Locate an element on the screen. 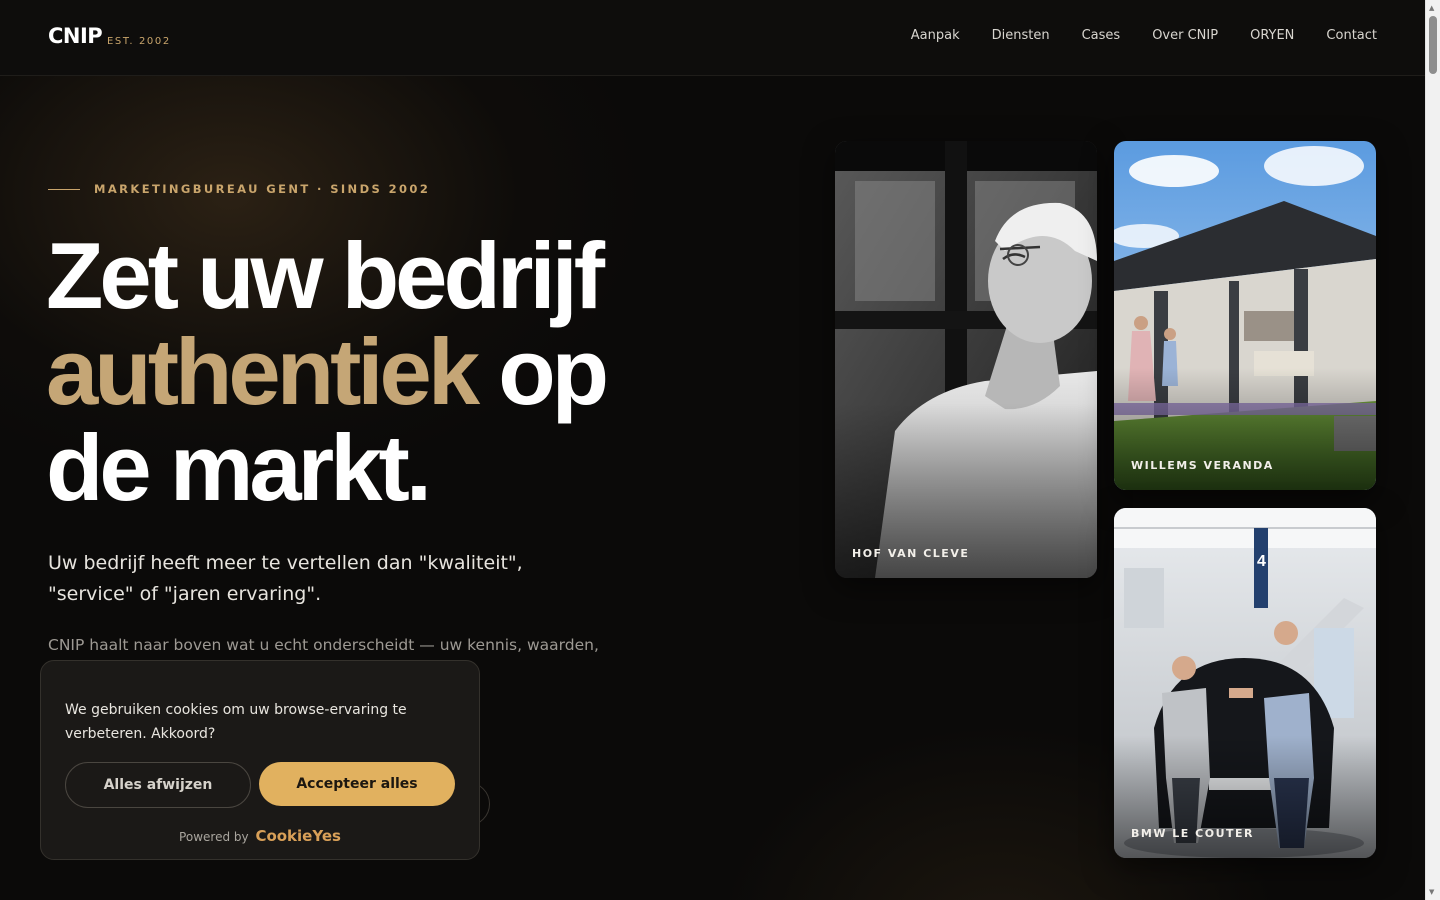  case-label: HOF VAN CLEVE is located at coordinates (911, 553).